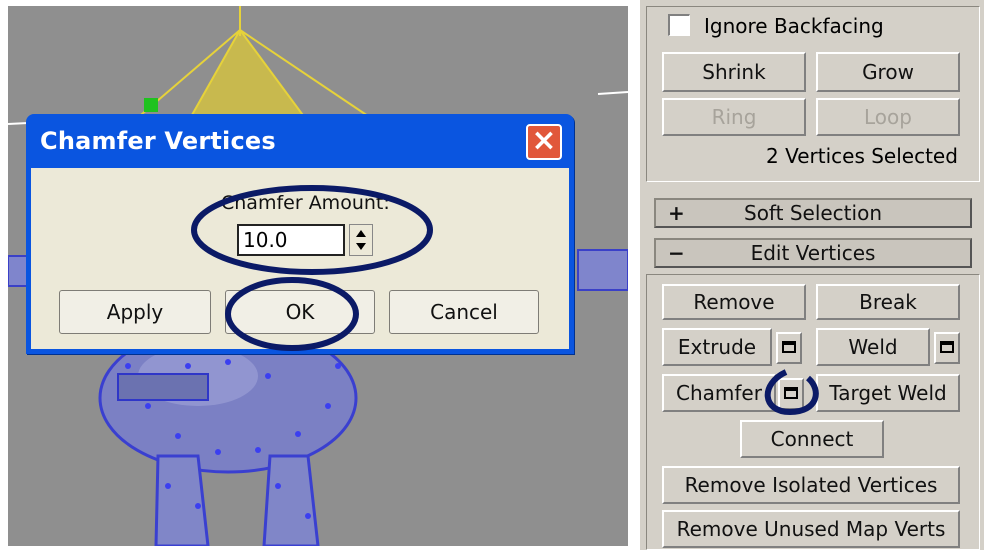 This screenshot has height=550, width=984. Describe the element at coordinates (734, 72) in the screenshot. I see `shrink-button: Shrink` at that location.